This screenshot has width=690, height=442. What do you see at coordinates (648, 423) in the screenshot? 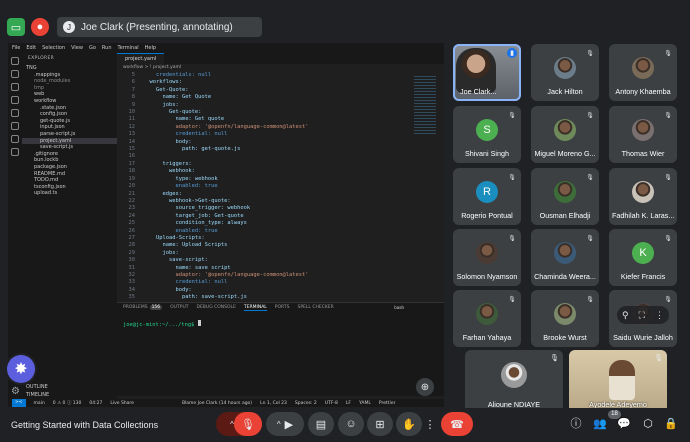
I see `activities-icon: ⬡` at bounding box center [648, 423].